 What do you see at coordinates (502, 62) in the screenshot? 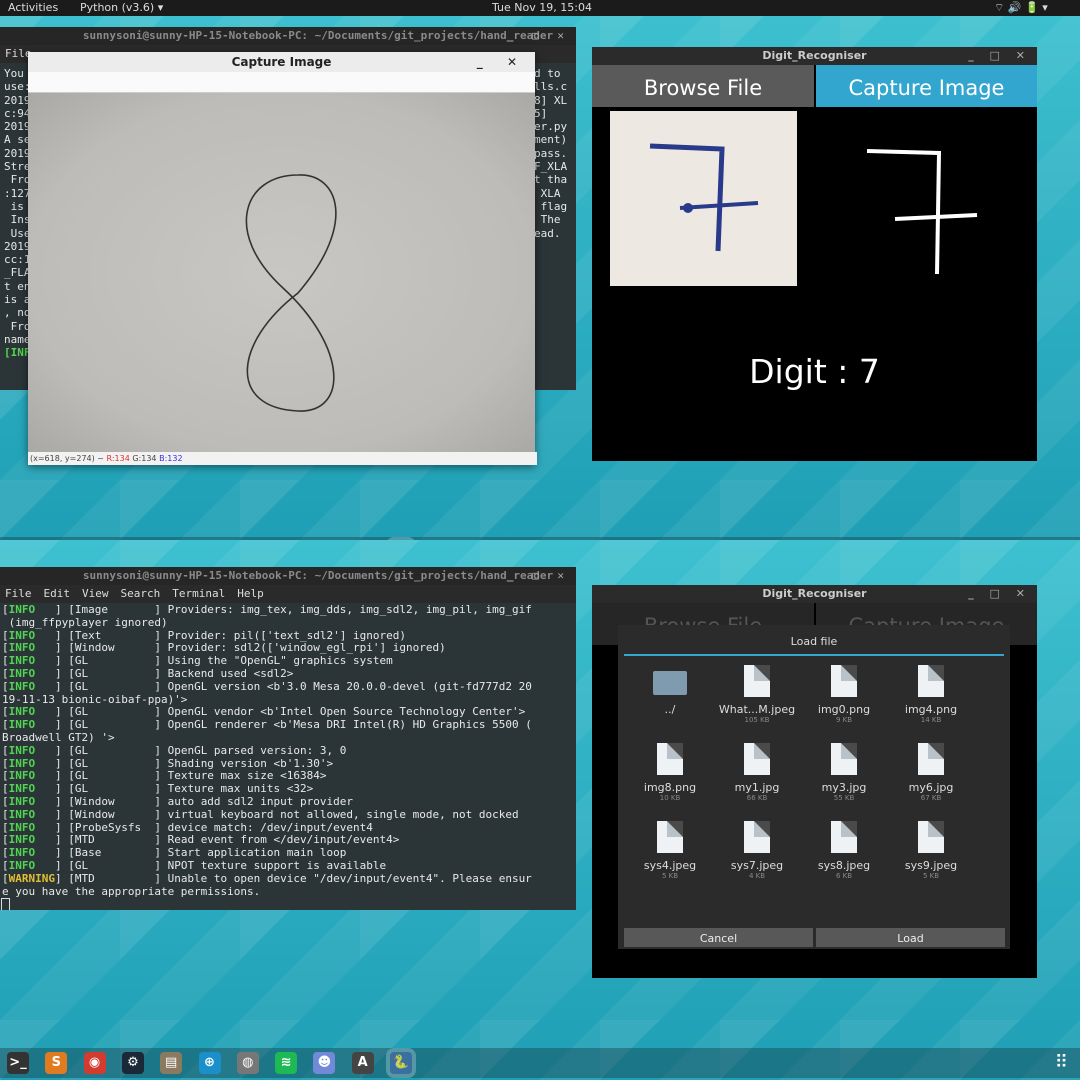
I see `window-controls: _ ✕` at bounding box center [502, 62].